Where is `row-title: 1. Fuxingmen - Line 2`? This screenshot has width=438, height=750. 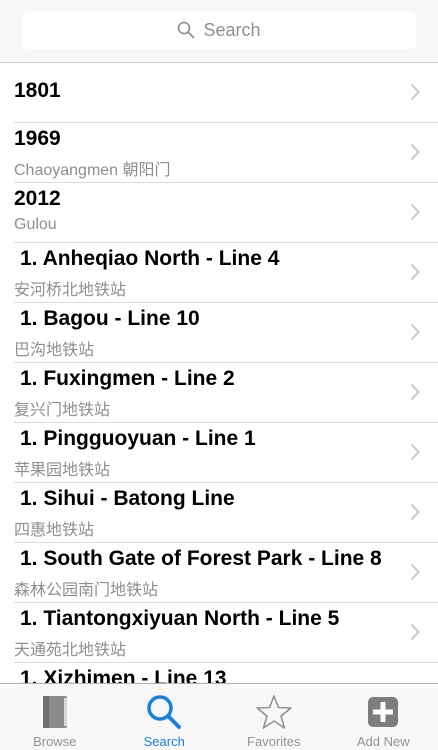
row-title: 1. Fuxingmen - Line 2 is located at coordinates (127, 378).